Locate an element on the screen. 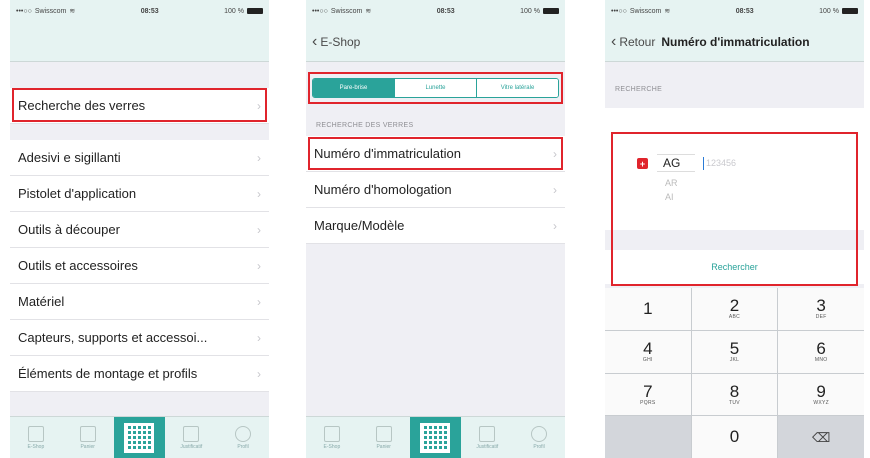 The width and height of the screenshot is (870, 458). glass-type-segmented-control: Pare-brise Lunette Vitre latérale is located at coordinates (435, 88).